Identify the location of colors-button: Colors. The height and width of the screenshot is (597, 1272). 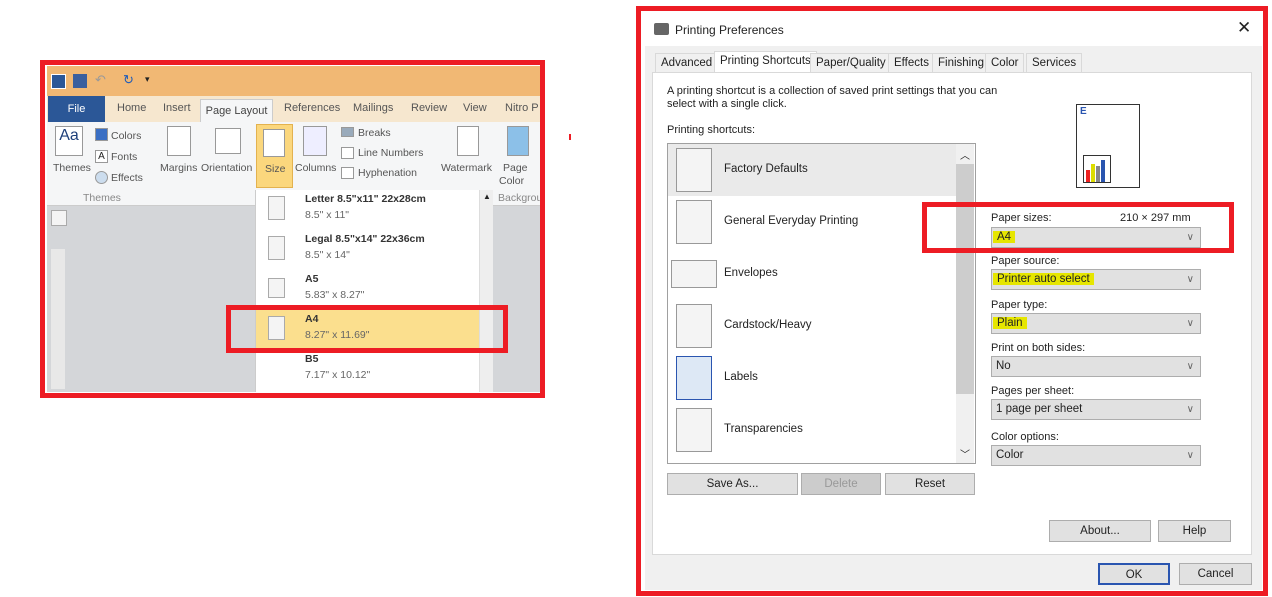
(126, 136).